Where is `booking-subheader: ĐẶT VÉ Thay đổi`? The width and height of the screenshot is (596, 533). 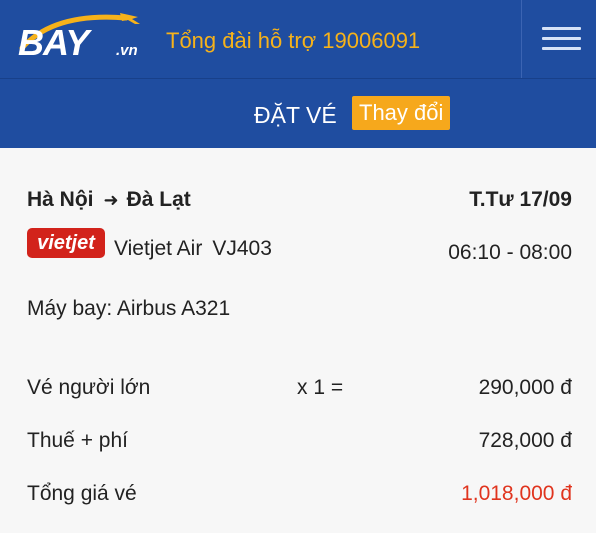
booking-subheader: ĐẶT VÉ Thay đổi is located at coordinates (298, 113).